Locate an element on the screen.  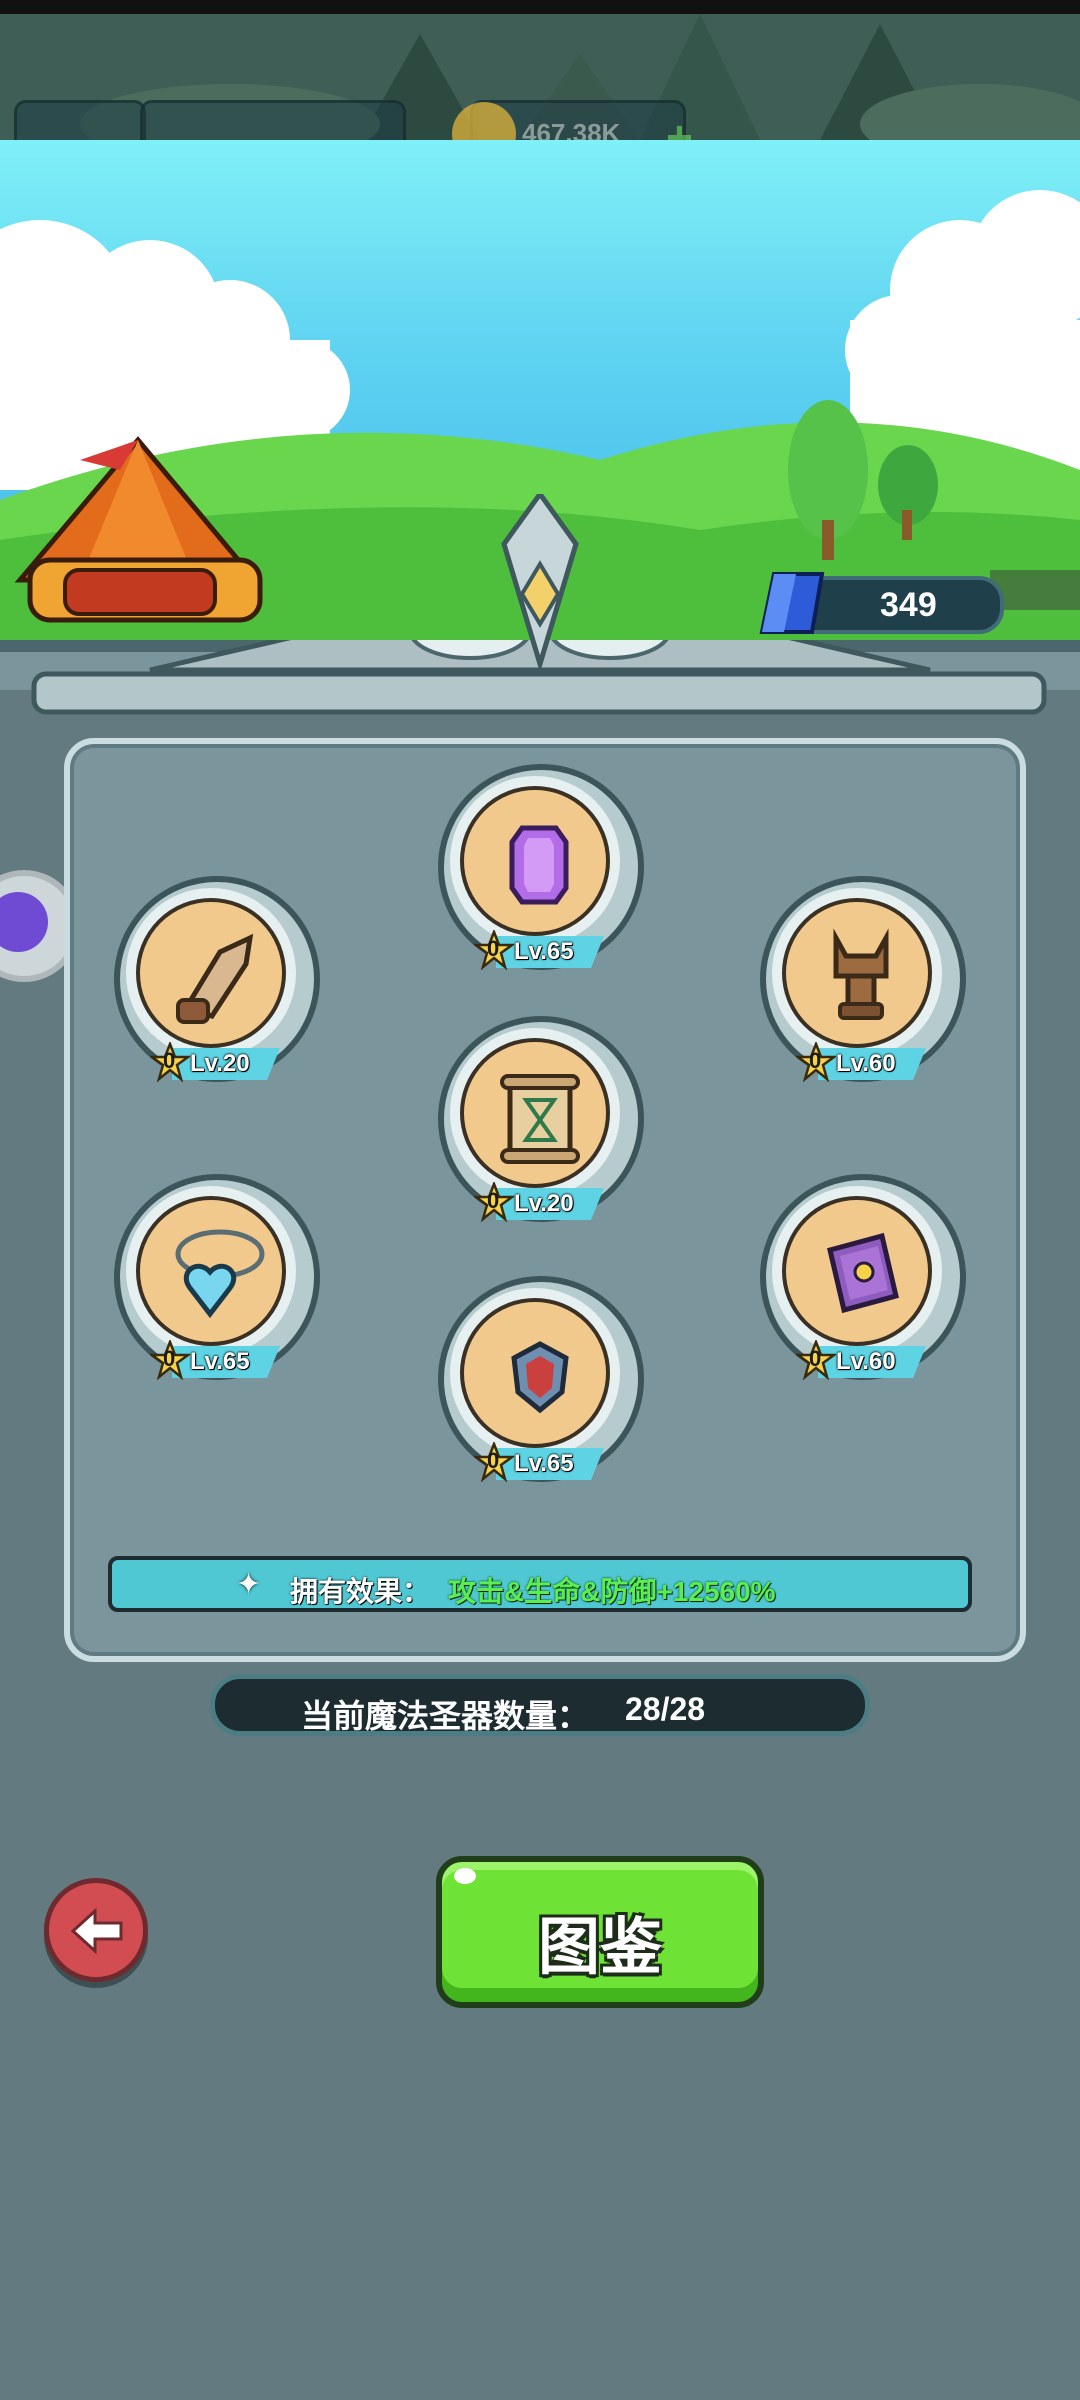
back-arrow-icon is located at coordinates (96, 1931).